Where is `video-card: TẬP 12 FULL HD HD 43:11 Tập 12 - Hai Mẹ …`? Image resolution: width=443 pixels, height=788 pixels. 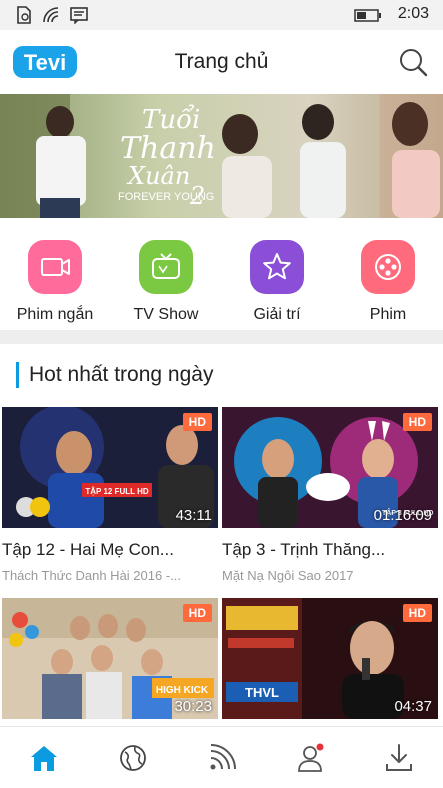
video-card: TẬP 12 FULL HD HD 43:11 Tập 12 - Hai Mẹ … is located at coordinates (110, 495).